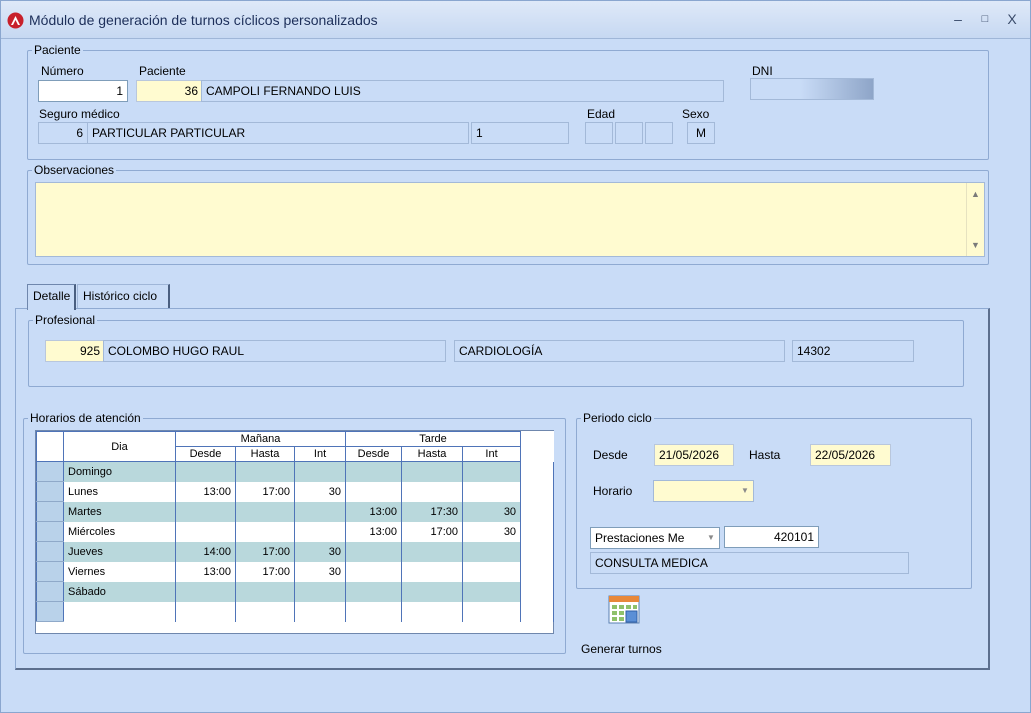 The image size is (1031, 713). I want to click on minimize-button: –, so click(958, 19).